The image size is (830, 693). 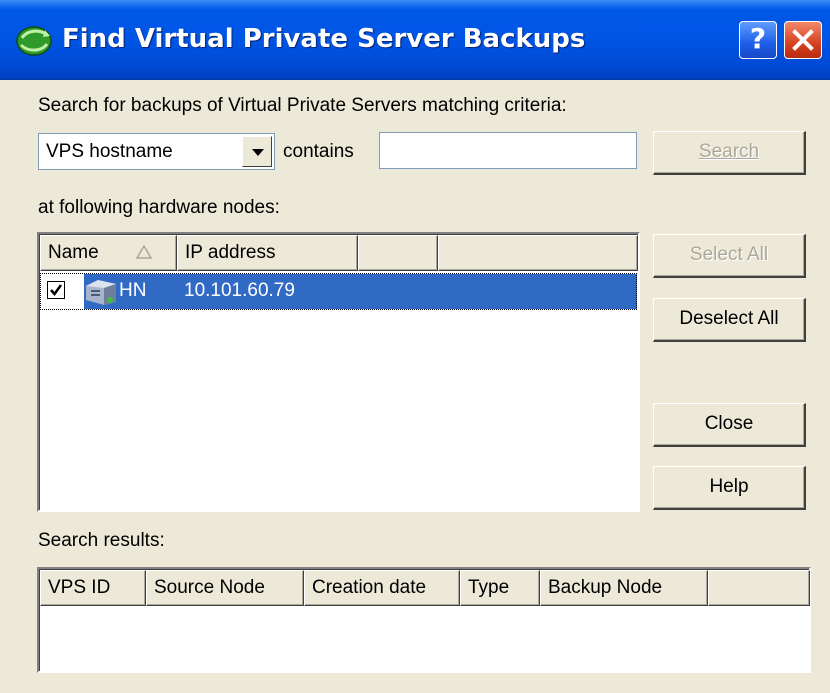 I want to click on search-button: Search, so click(x=729, y=153).